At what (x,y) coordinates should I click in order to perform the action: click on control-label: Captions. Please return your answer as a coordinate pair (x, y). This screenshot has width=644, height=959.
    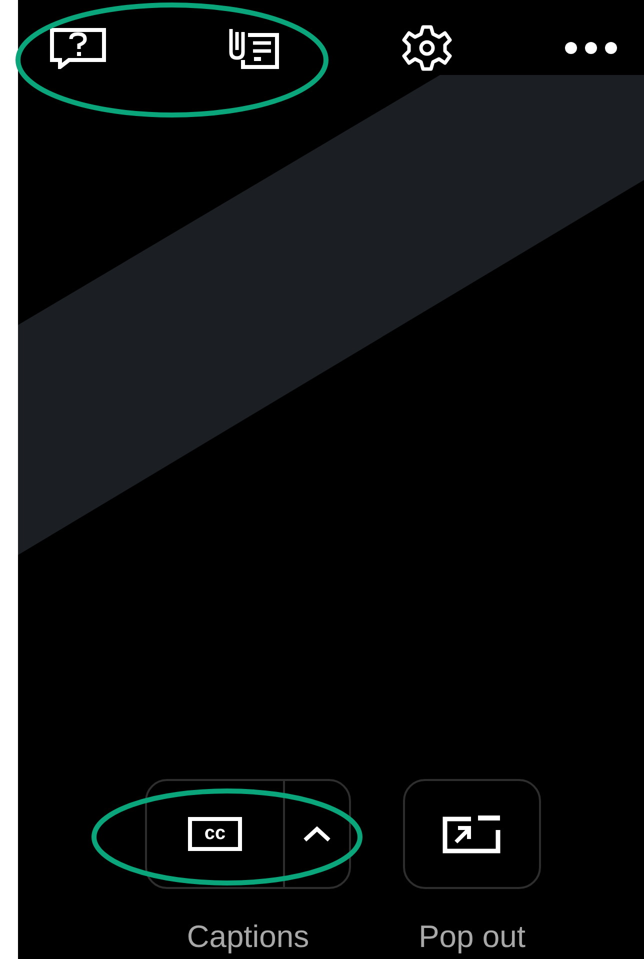
    Looking at the image, I should click on (248, 937).